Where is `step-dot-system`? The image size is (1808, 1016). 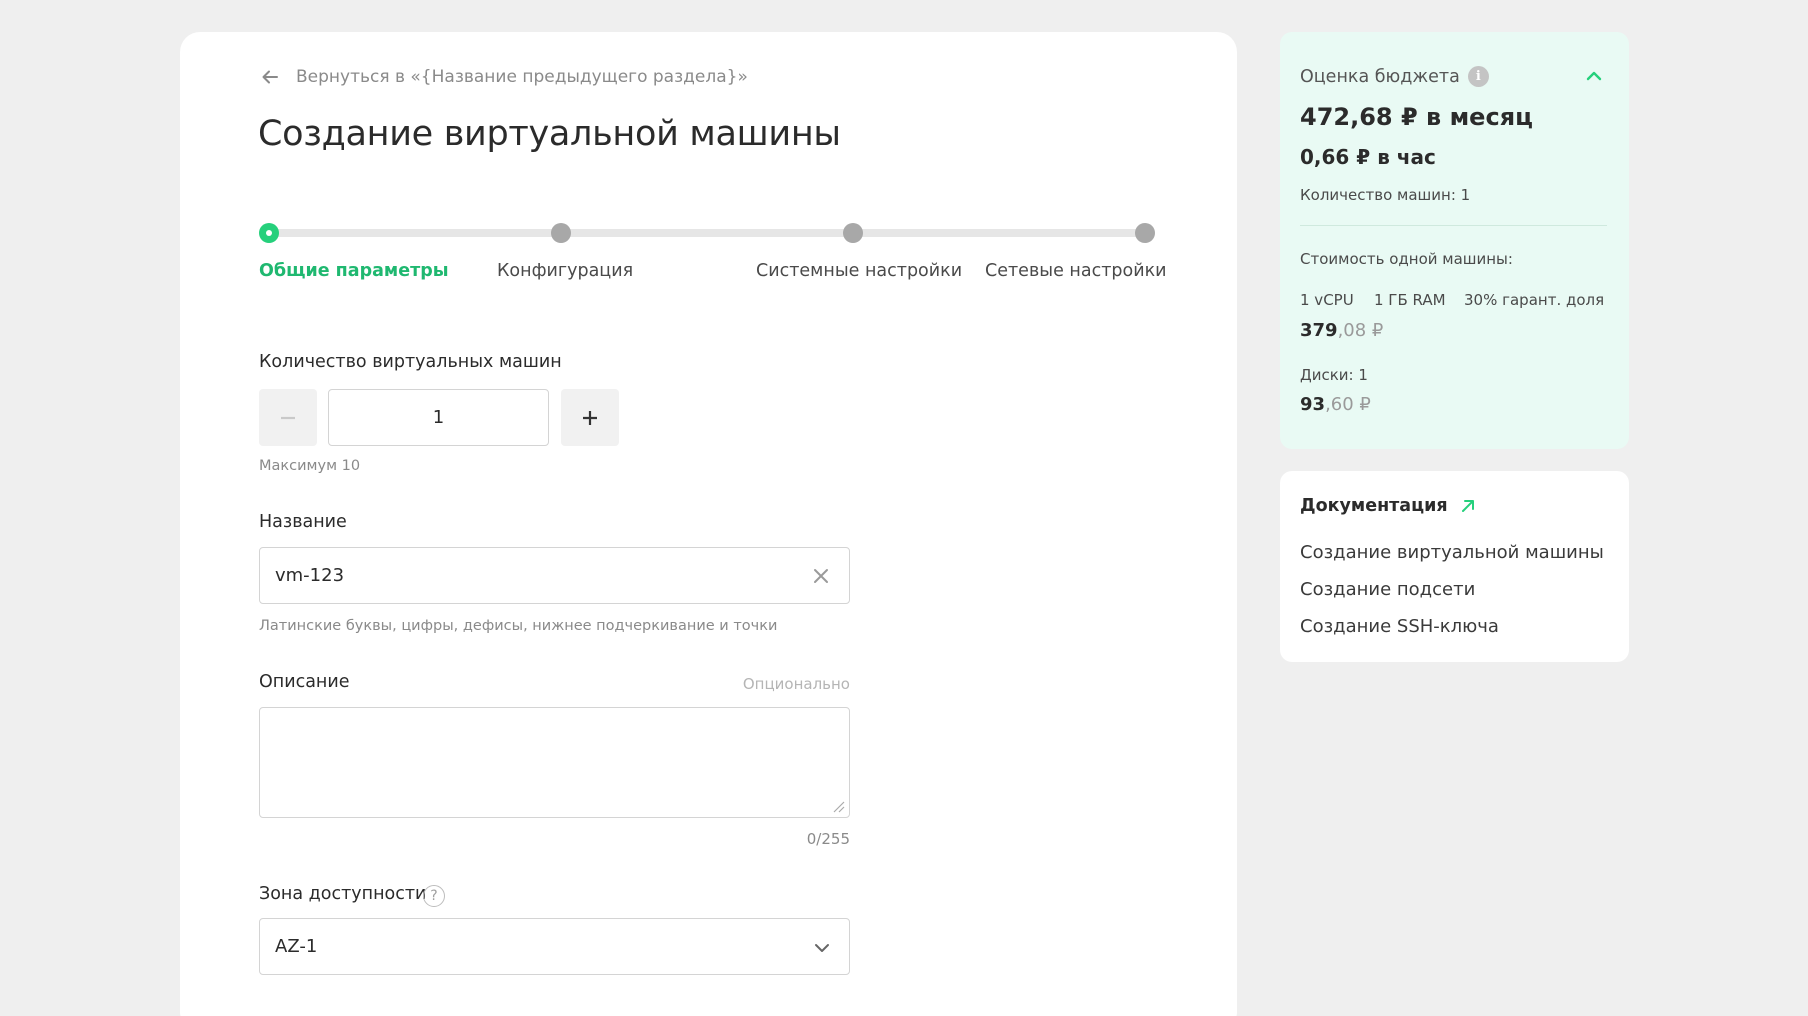
step-dot-system is located at coordinates (853, 233).